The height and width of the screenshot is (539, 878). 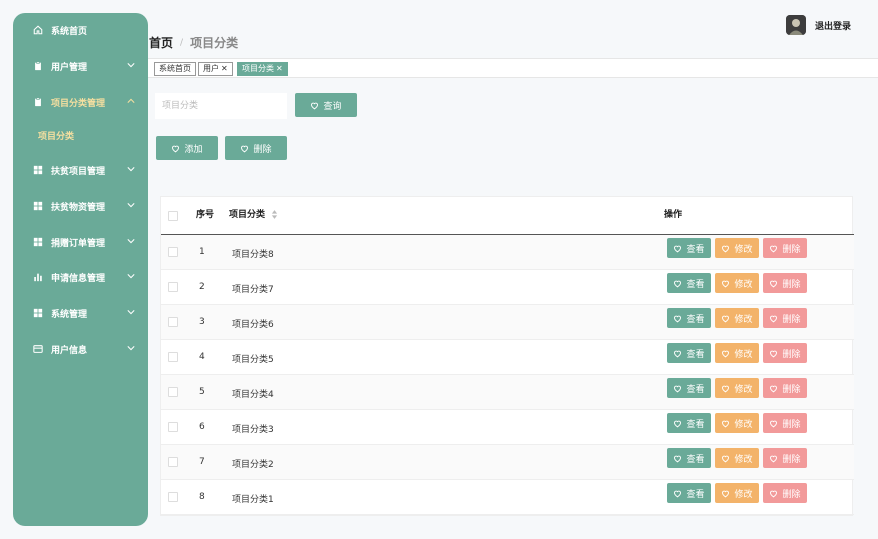 I want to click on sidebar-item-0: 系统首页, so click(x=80, y=30).